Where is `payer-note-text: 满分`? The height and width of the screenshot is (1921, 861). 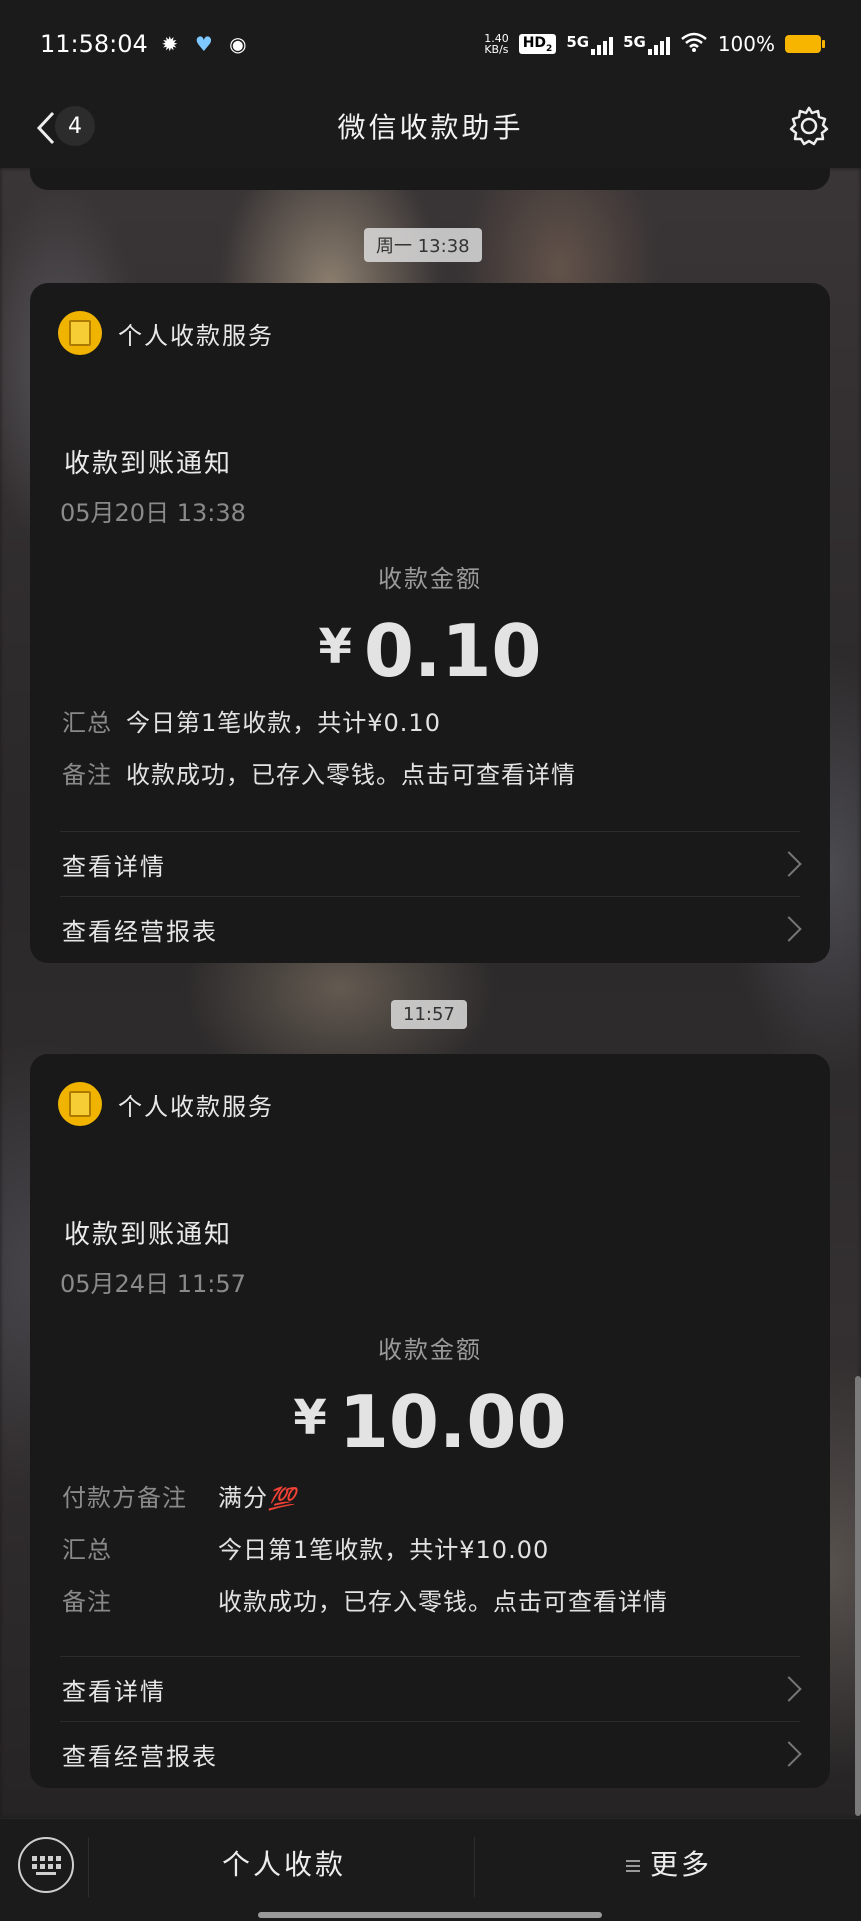 payer-note-text: 满分 is located at coordinates (243, 1498).